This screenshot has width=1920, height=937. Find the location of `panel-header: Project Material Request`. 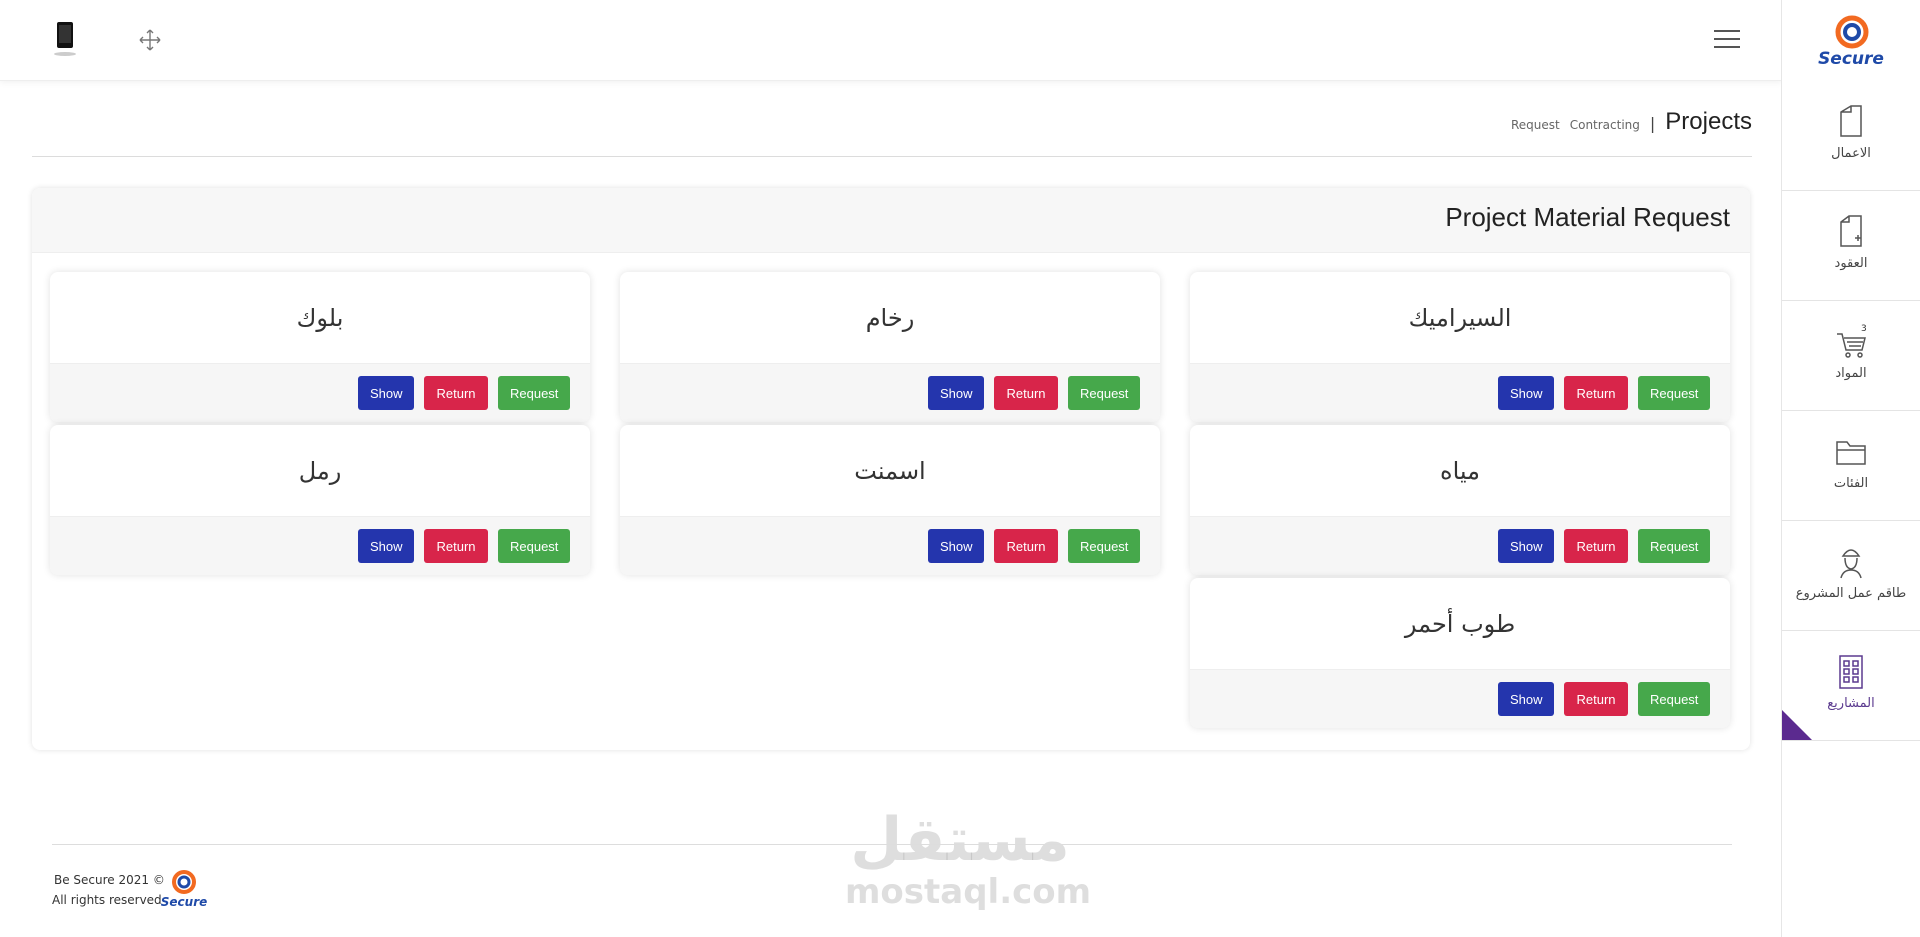

panel-header: Project Material Request is located at coordinates (891, 220).